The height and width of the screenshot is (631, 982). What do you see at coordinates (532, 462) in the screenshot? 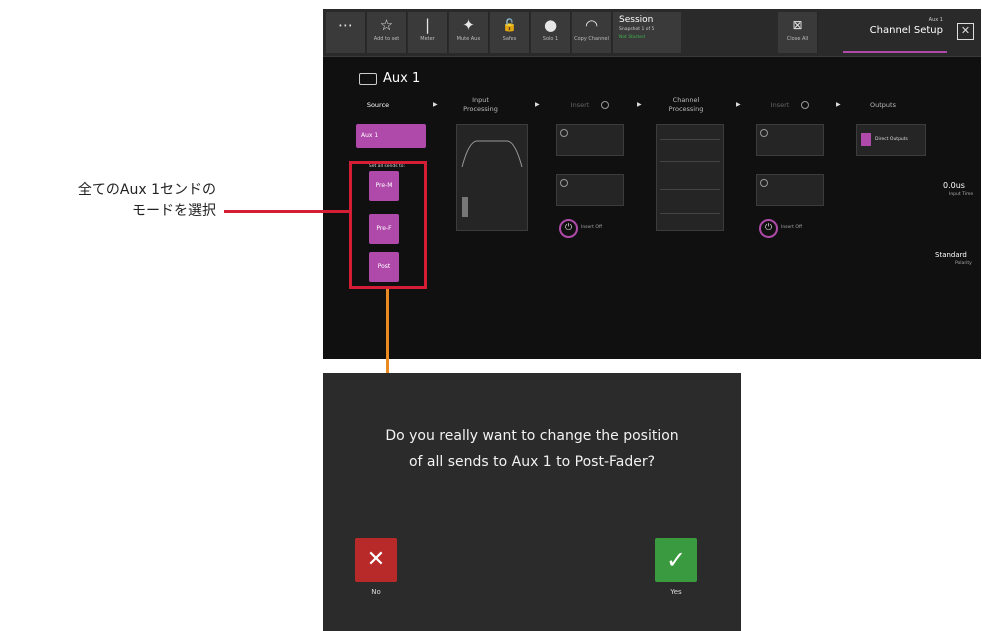
I see `dialog-message-line-2: of all sends to Aux 1 to Post-Fader?` at bounding box center [532, 462].